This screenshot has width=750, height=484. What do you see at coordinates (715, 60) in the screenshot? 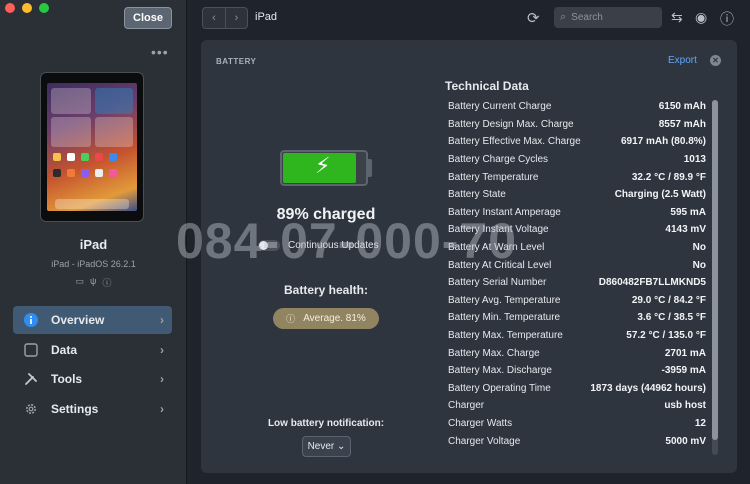
I see `close-panel-icon: ✕` at bounding box center [715, 60].